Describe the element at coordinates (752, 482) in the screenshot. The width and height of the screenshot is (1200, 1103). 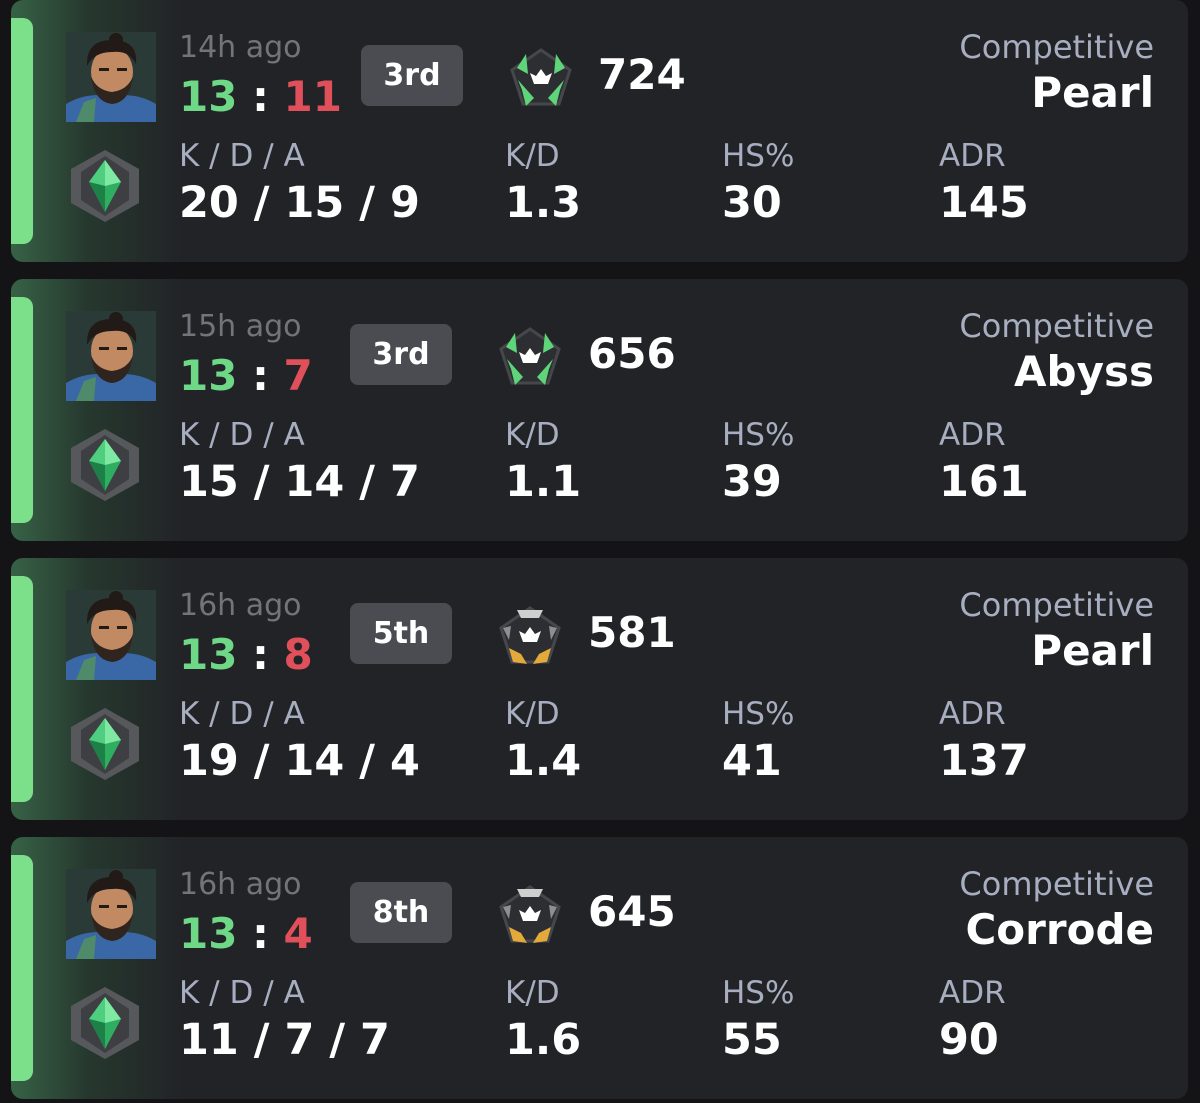
I see `hs-value: 39` at that location.